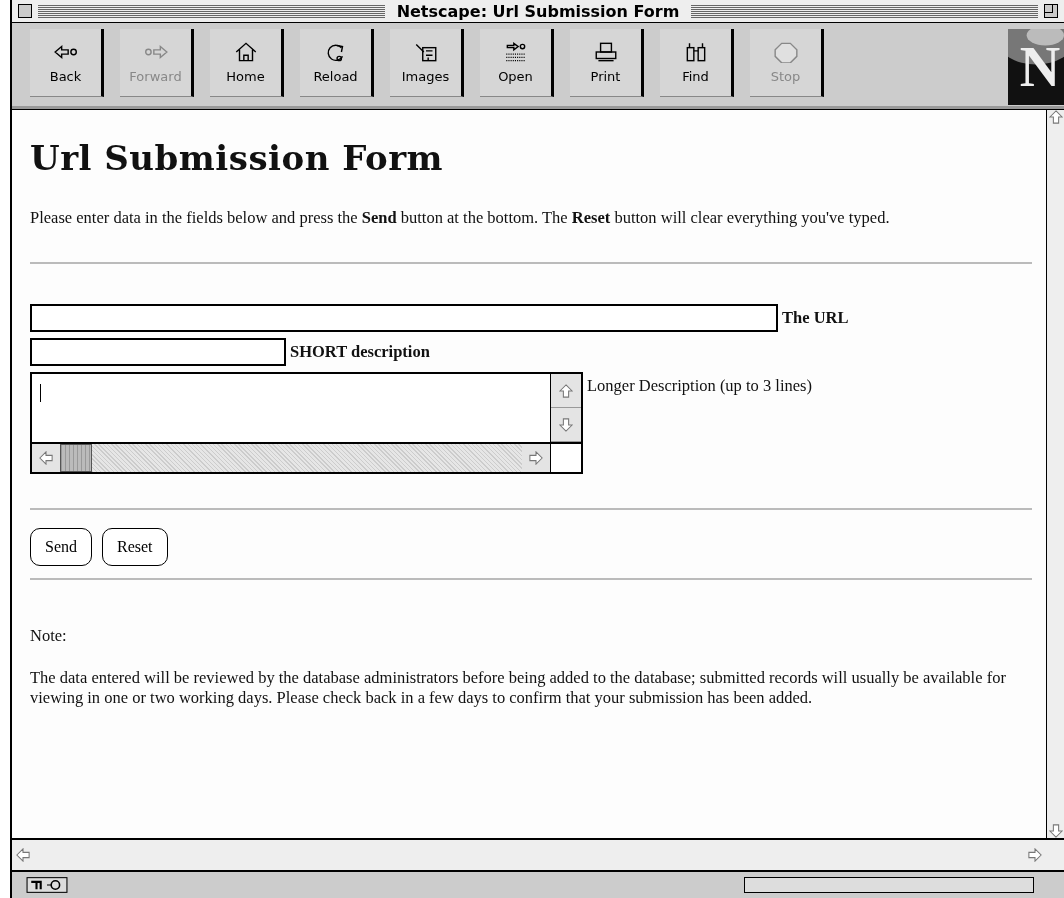 Image resolution: width=1064 pixels, height=898 pixels. What do you see at coordinates (815, 318) in the screenshot?
I see `field-label: The URL` at bounding box center [815, 318].